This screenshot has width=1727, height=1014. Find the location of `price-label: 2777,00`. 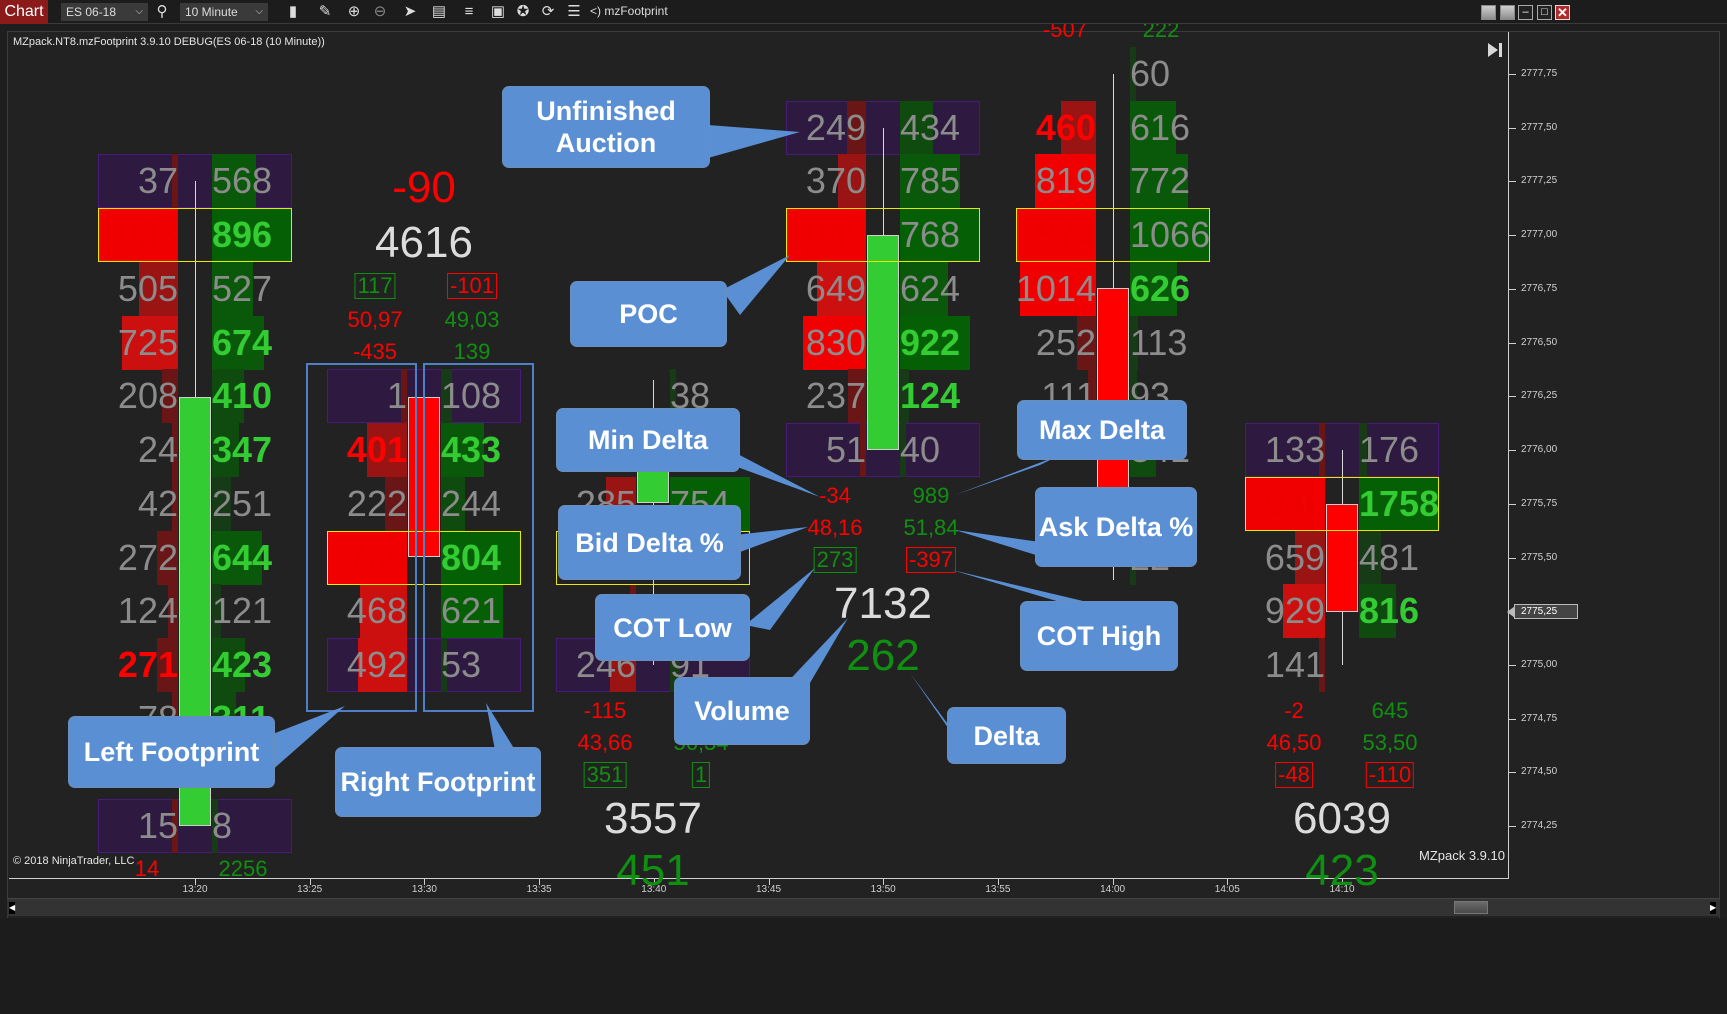

price-label: 2777,00 is located at coordinates (1539, 235).